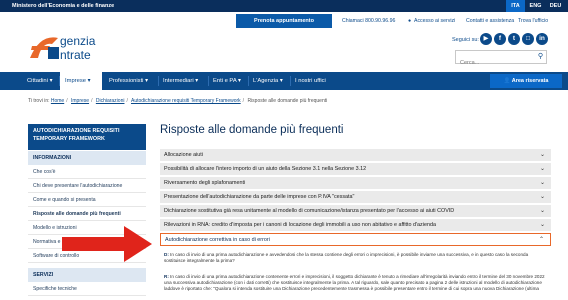 The image size is (568, 300). Describe the element at coordinates (78, 41) in the screenshot. I see `logo-line1: genzia` at that location.